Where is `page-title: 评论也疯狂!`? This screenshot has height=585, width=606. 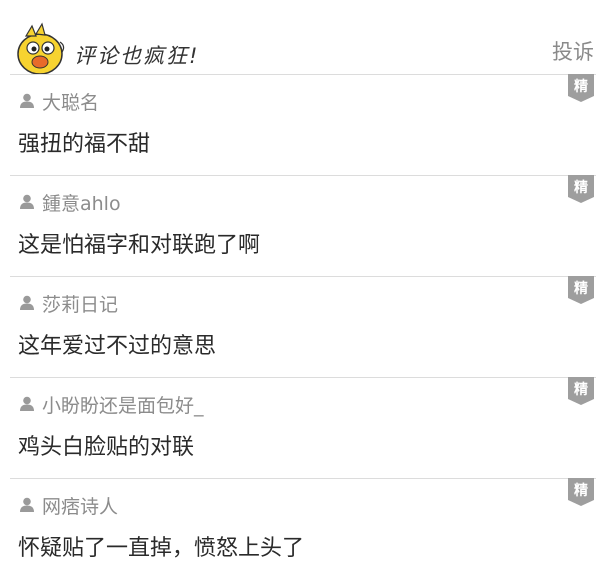
page-title: 评论也疯狂! is located at coordinates (137, 56).